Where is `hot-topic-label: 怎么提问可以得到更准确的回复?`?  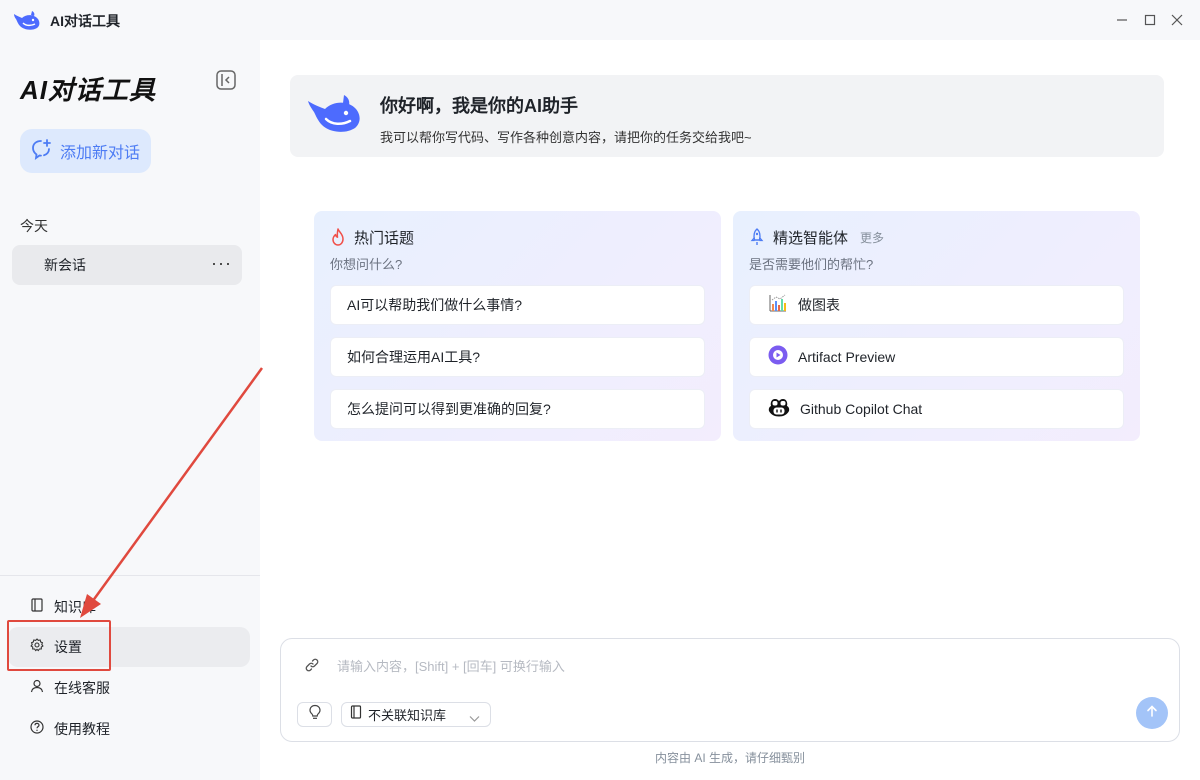
hot-topic-label: 怎么提问可以得到更准确的回复? is located at coordinates (449, 409).